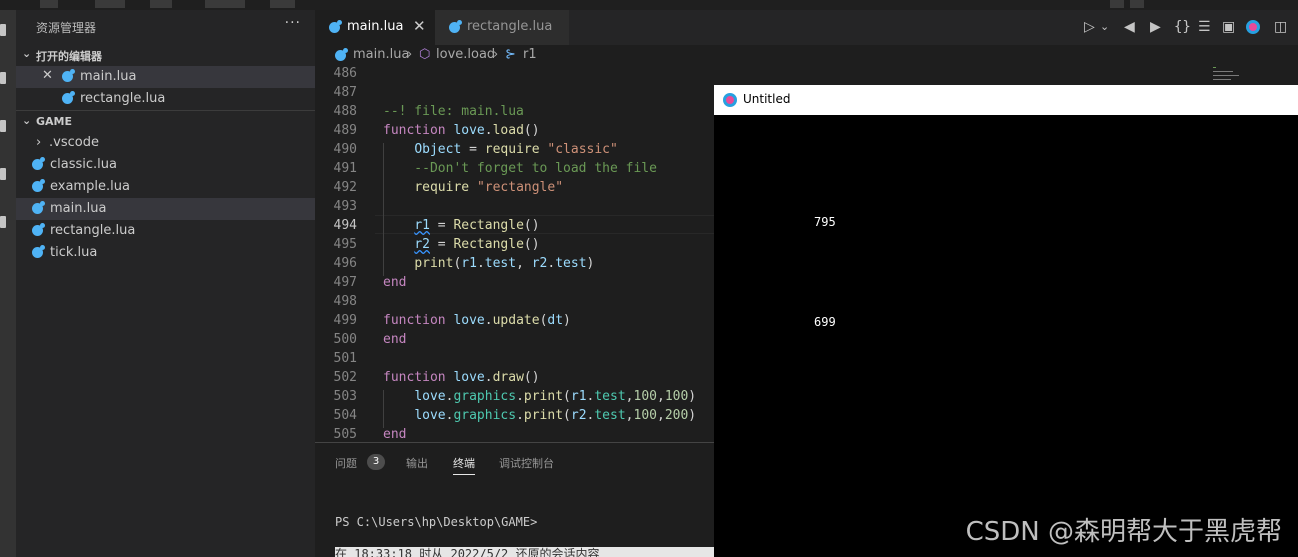 Image resolution: width=1298 pixels, height=557 pixels. Describe the element at coordinates (93, 230) in the screenshot. I see `file-label: rectangle.lua` at that location.